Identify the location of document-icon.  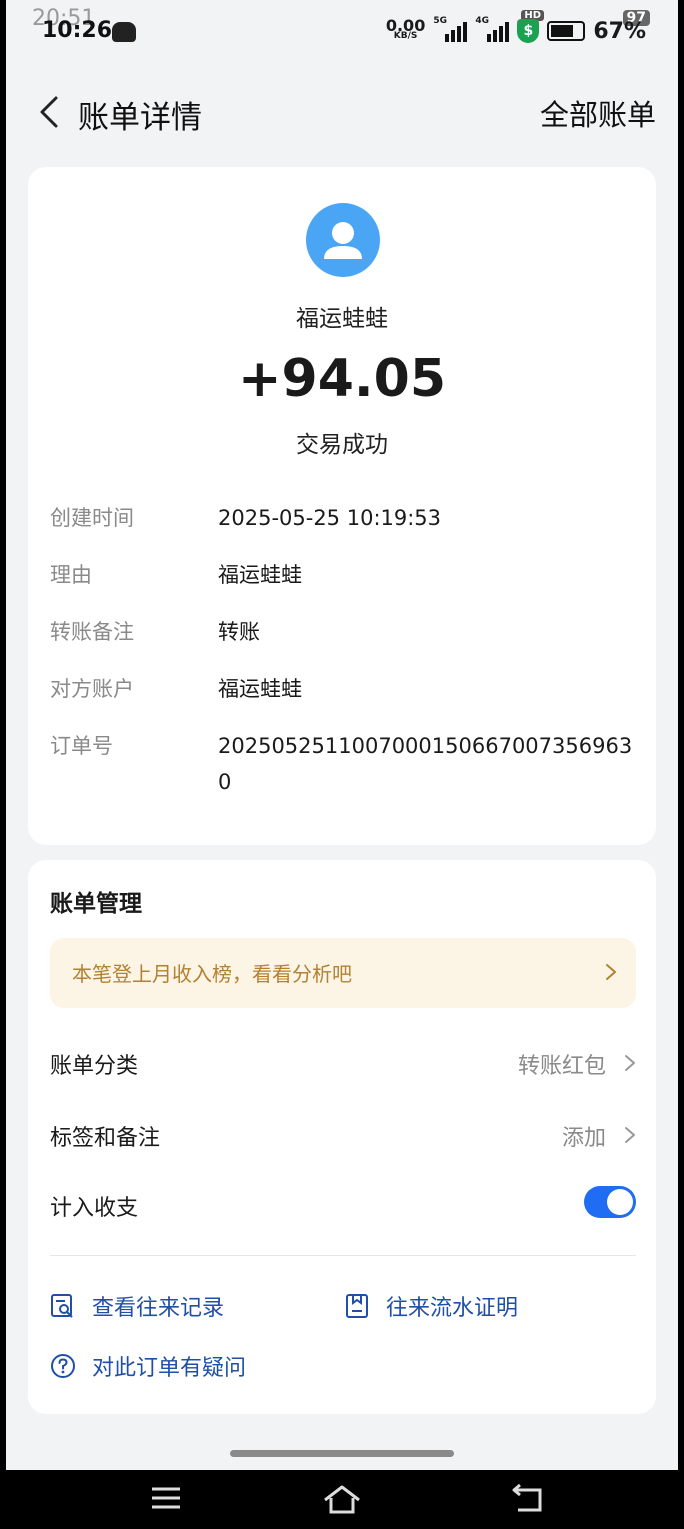
(357, 1306).